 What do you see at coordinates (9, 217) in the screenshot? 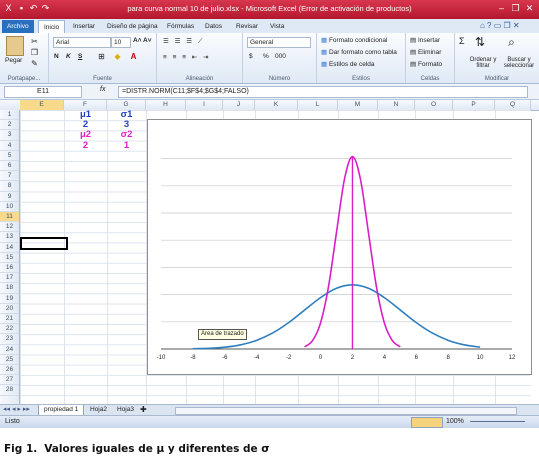
I see `row-header-11: 11` at bounding box center [9, 217].